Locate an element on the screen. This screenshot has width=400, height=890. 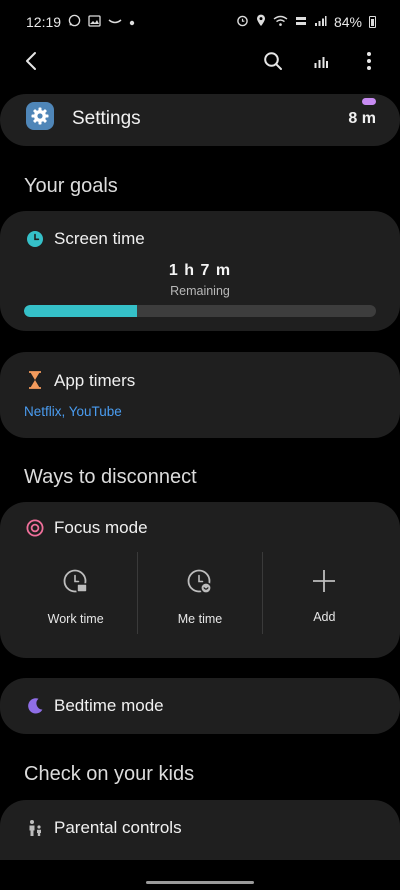
wifi-icon is located at coordinates (280, 22).